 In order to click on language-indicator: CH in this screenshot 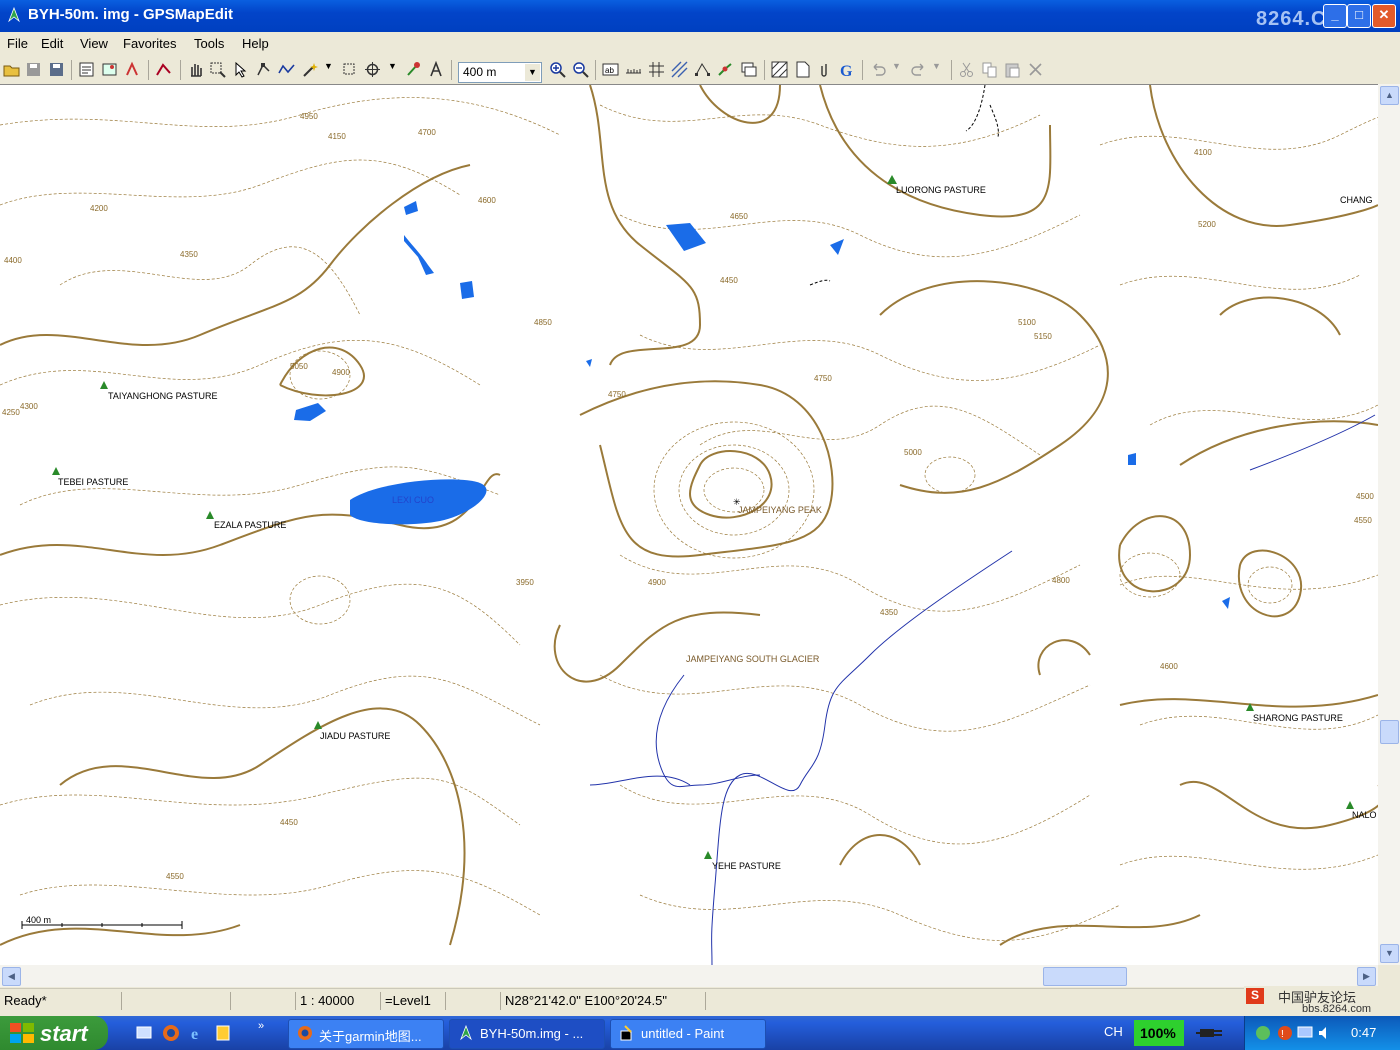, I will do `click(1113, 1031)`.